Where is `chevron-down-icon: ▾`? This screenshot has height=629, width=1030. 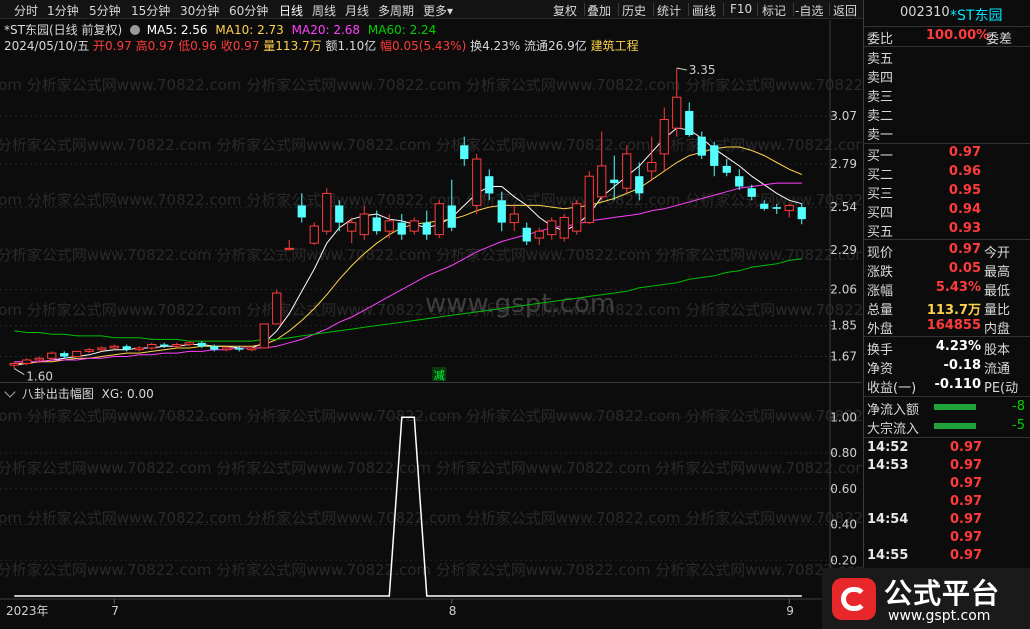
chevron-down-icon: ▾ is located at coordinates (450, 11).